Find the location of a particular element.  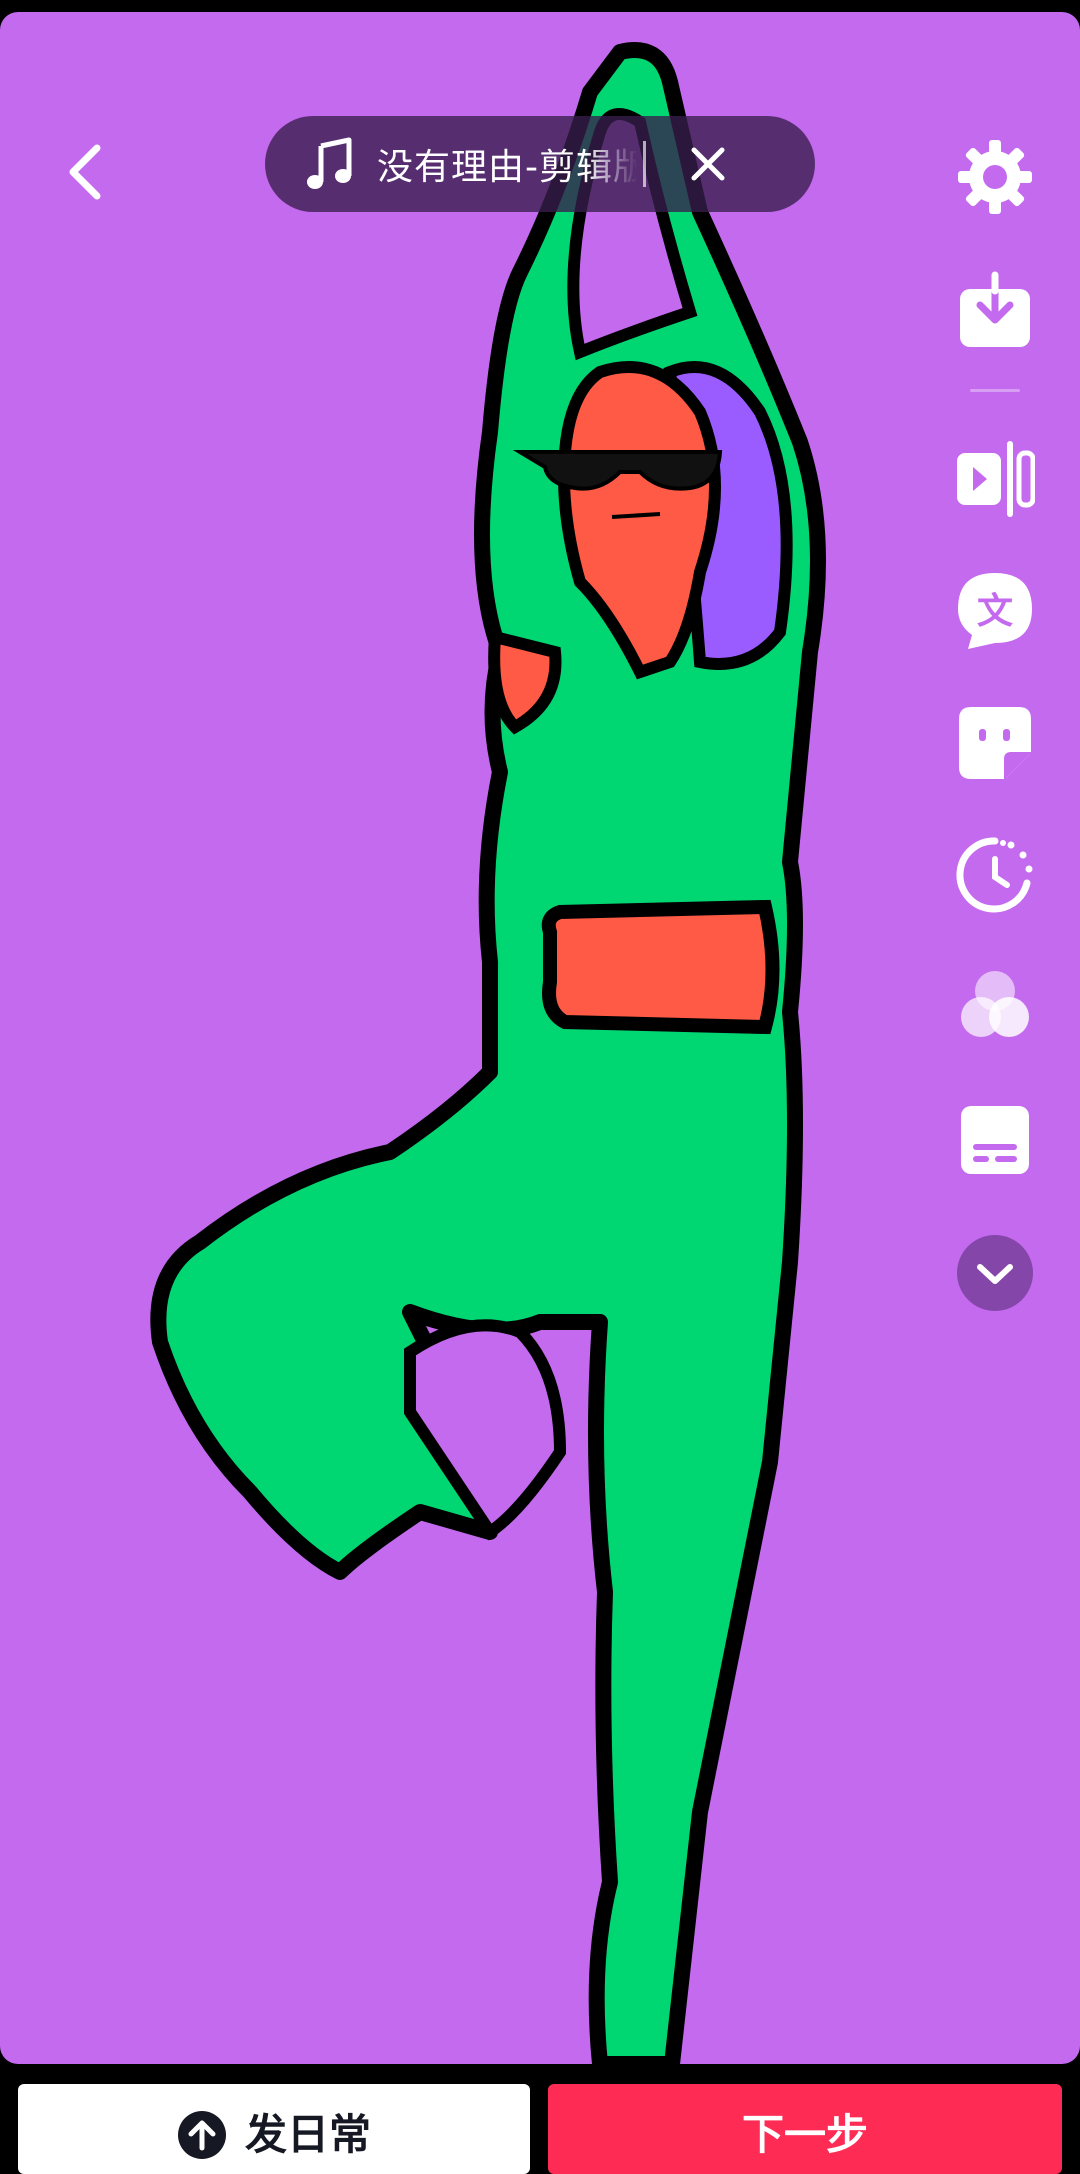

music-note-icon is located at coordinates (329, 163).